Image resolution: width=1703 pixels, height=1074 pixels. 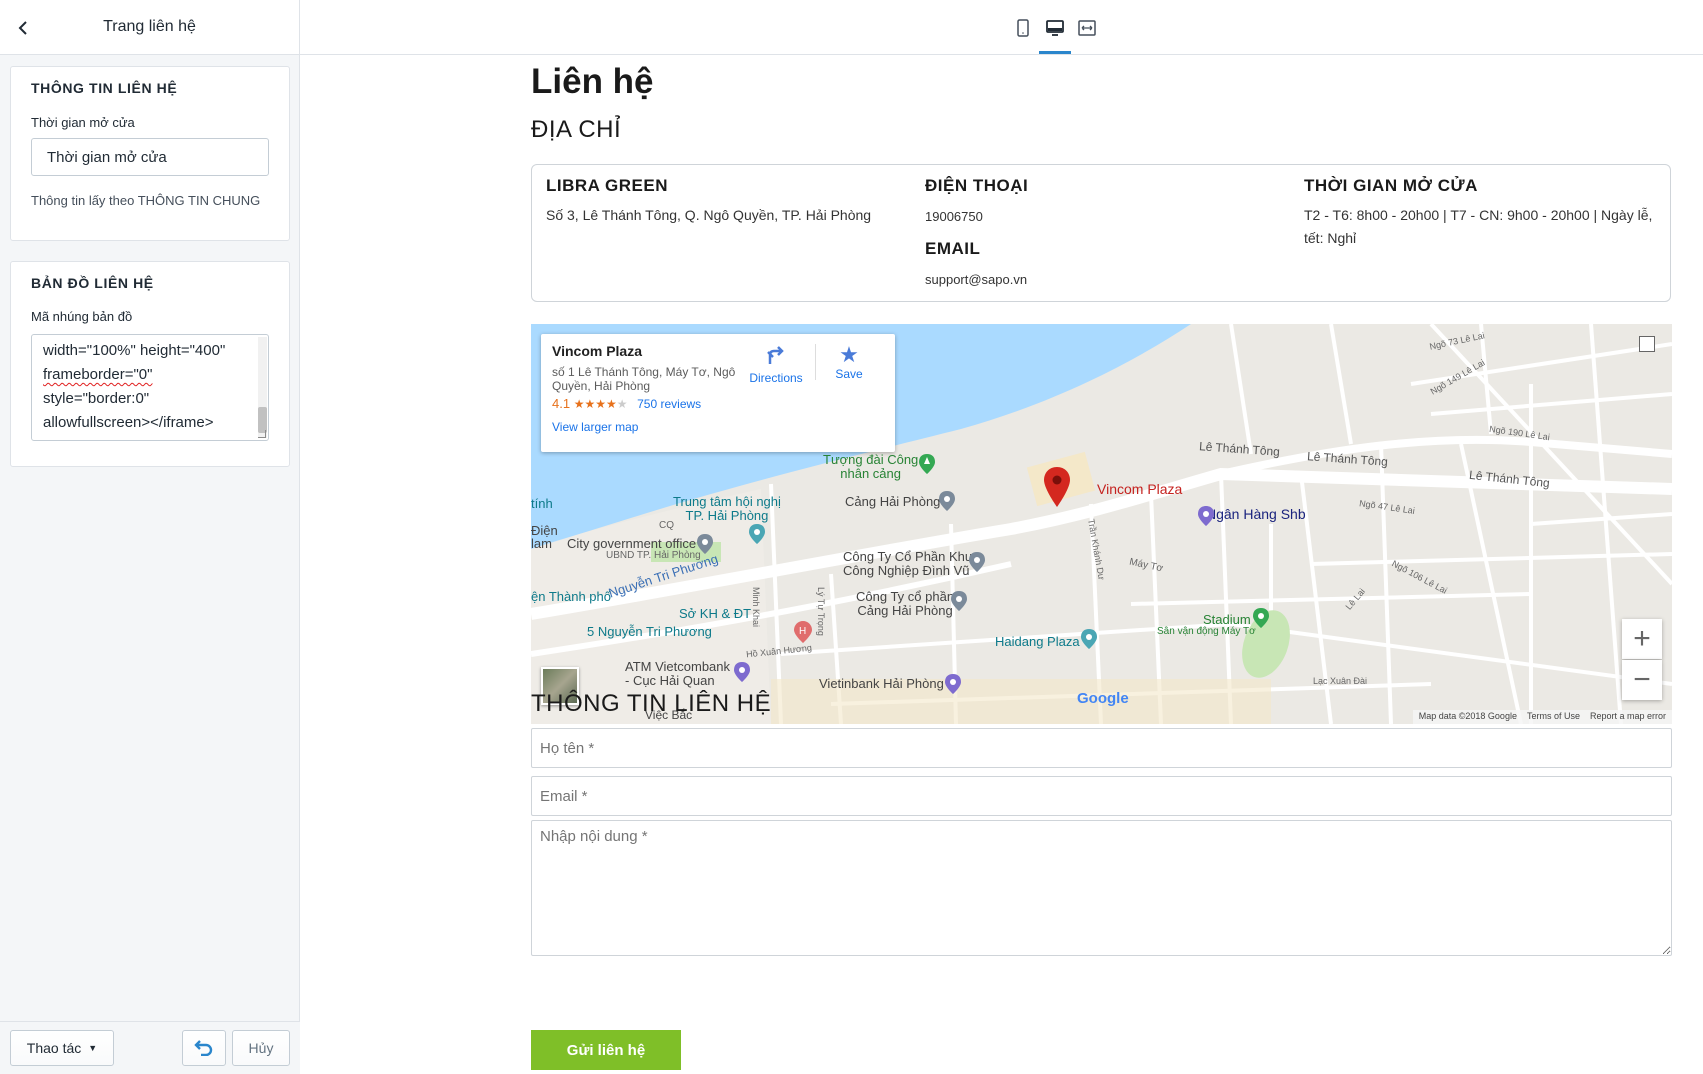 I want to click on hours-heading: THỜI GIAN MỞ CỬA, so click(x=1391, y=185).